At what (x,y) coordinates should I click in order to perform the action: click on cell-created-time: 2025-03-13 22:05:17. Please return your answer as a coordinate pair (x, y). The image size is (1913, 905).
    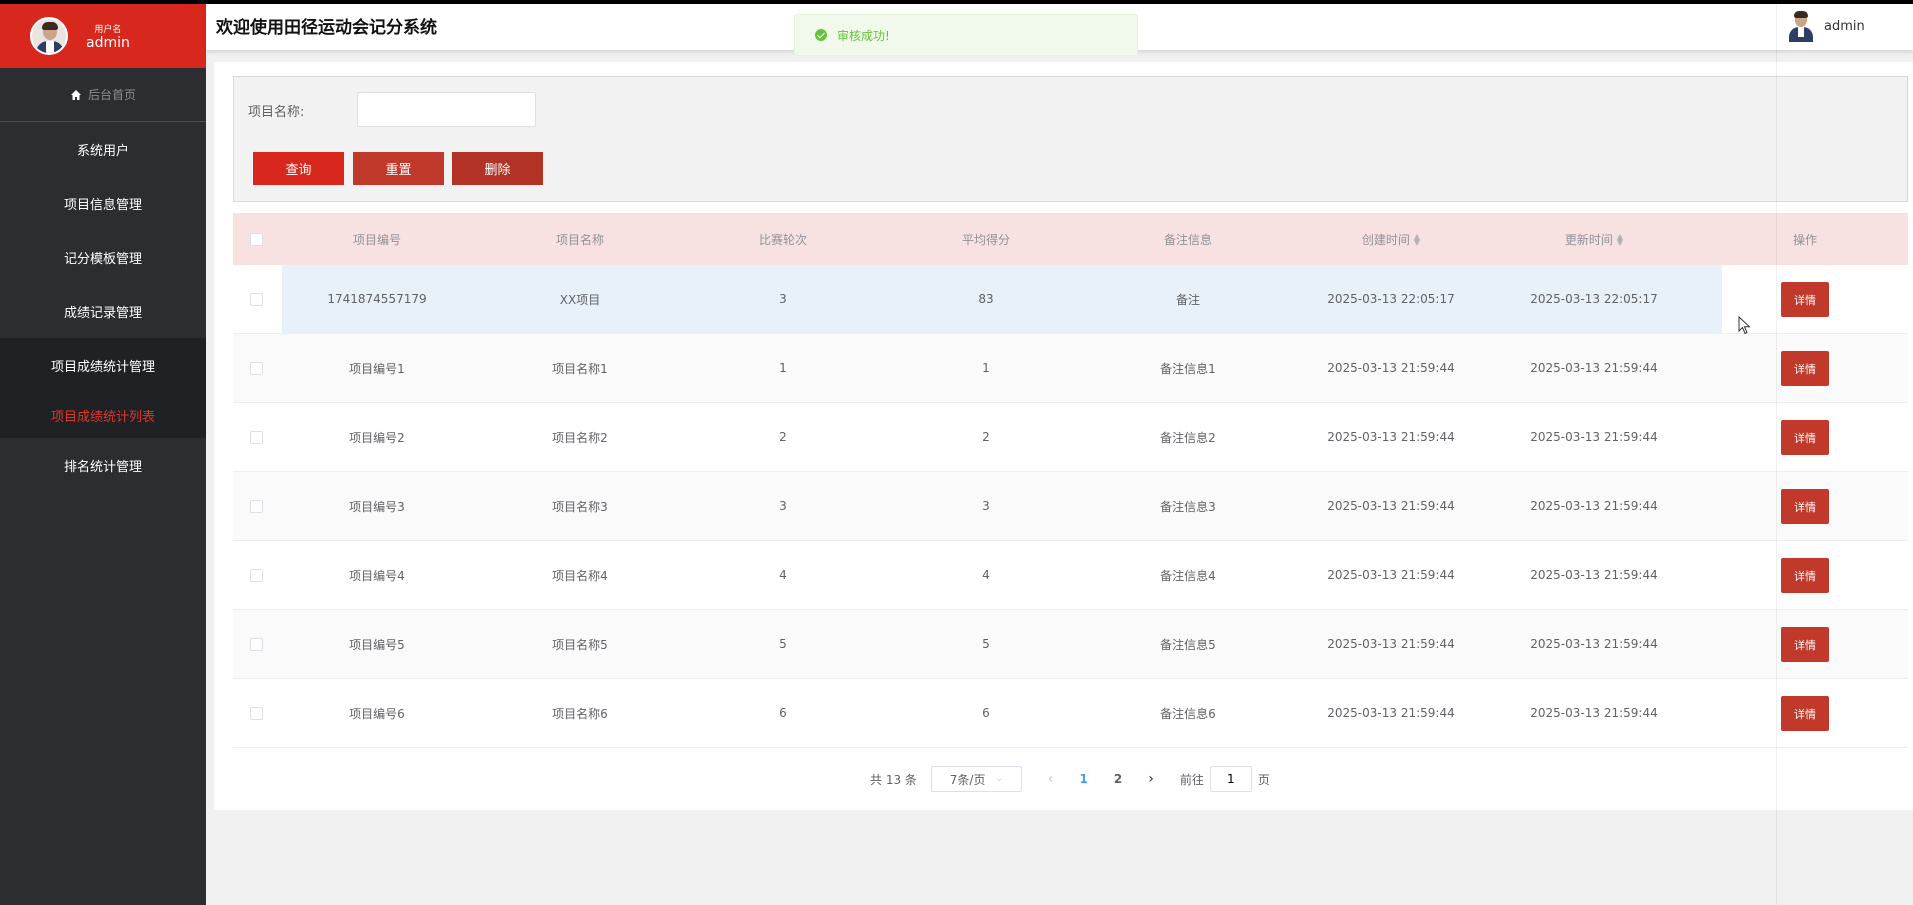
    Looking at the image, I should click on (1391, 299).